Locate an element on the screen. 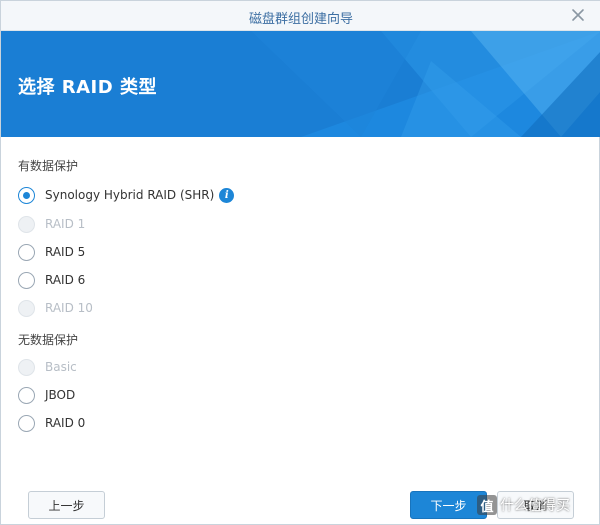 The width and height of the screenshot is (600, 525). radio-label: RAID 0 is located at coordinates (65, 423).